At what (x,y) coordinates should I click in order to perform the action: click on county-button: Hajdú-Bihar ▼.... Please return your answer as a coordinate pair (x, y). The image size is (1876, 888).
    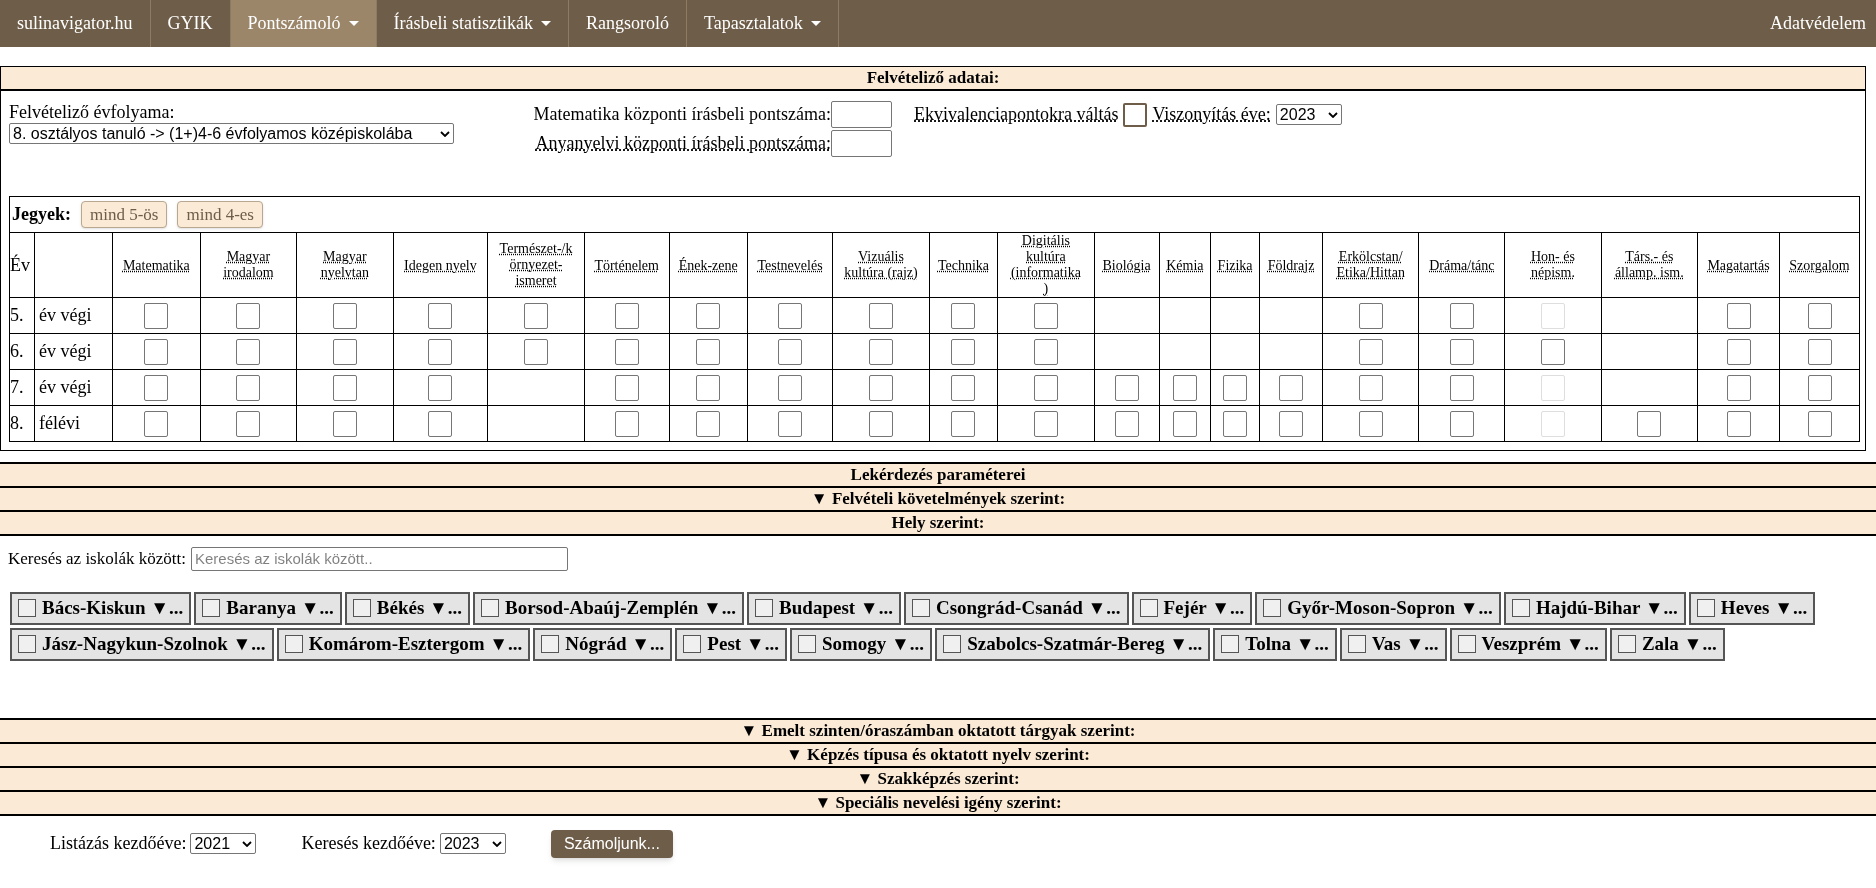
    Looking at the image, I should click on (1594, 608).